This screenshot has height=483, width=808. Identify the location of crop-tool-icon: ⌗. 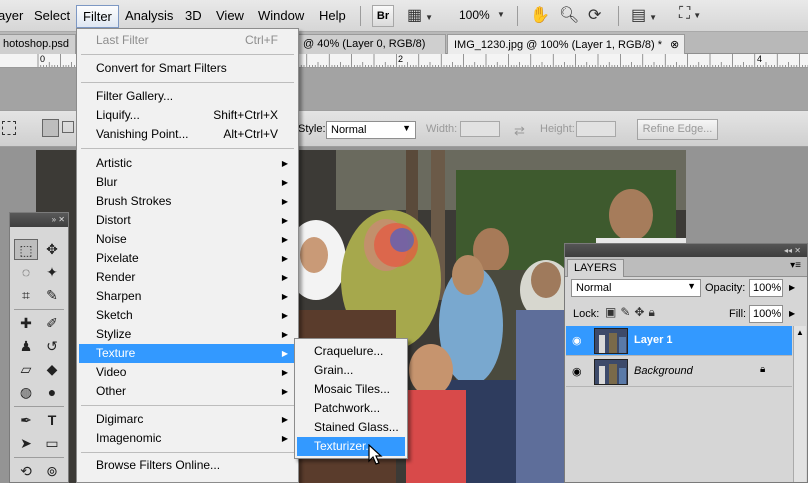
(26, 295).